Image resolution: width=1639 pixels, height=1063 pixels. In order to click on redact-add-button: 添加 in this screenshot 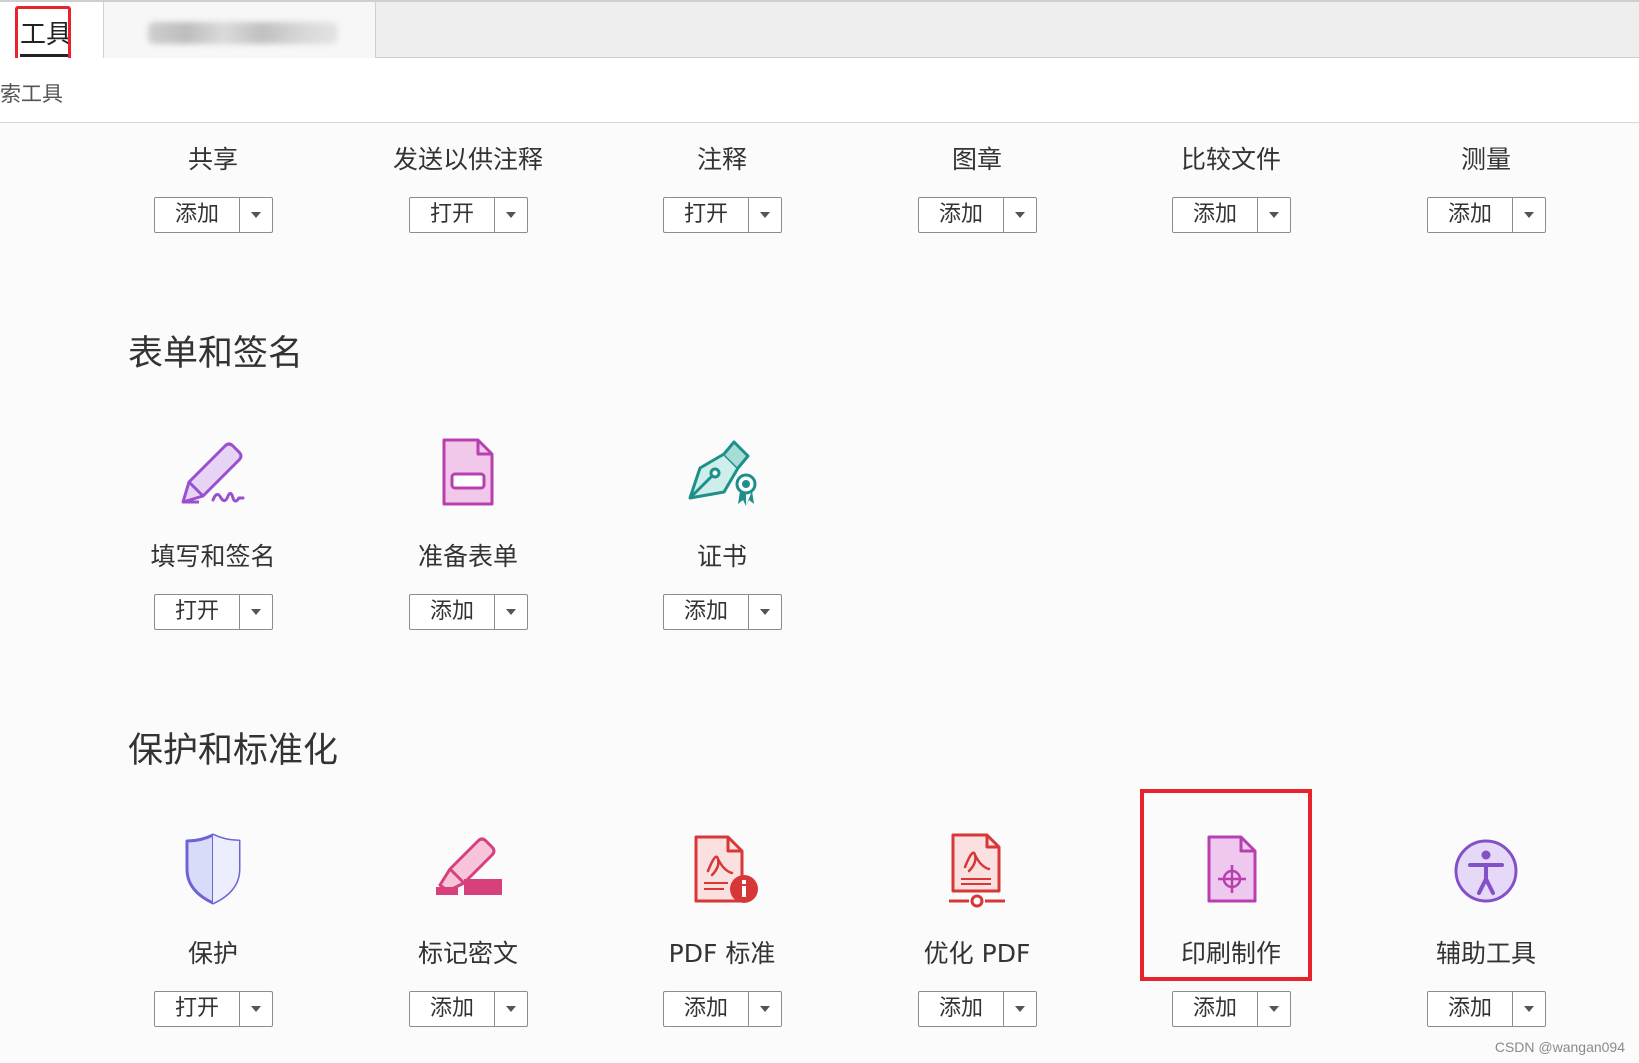, I will do `click(468, 1009)`.